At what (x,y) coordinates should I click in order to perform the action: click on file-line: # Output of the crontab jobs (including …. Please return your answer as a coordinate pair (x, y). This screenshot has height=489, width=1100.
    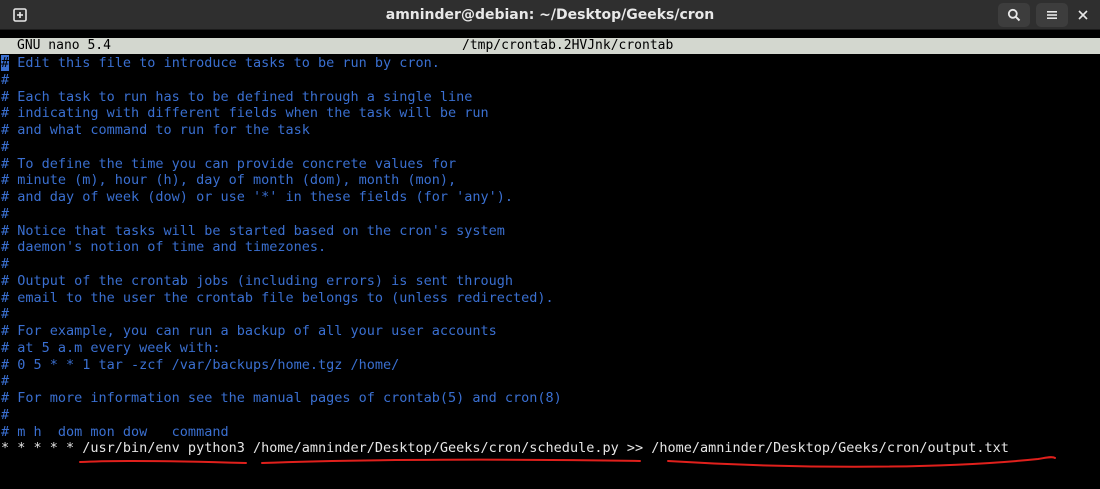
    Looking at the image, I should click on (257, 280).